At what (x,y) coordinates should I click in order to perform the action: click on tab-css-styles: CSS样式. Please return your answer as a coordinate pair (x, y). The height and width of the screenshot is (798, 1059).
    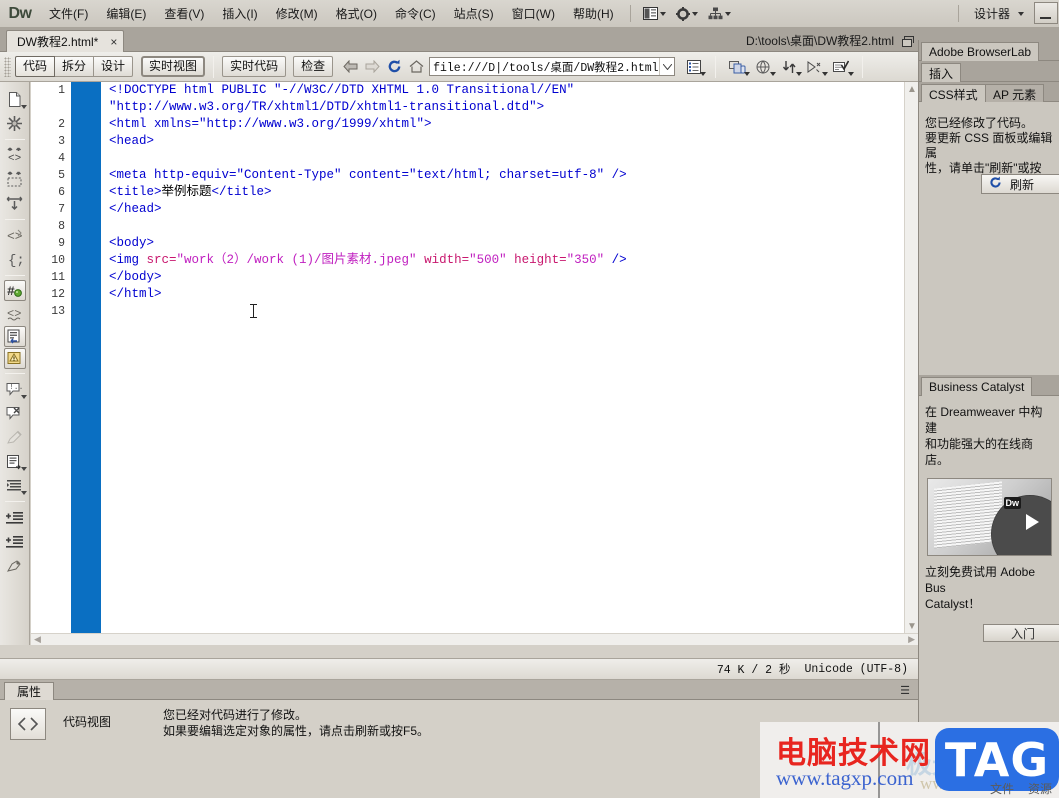
    Looking at the image, I should click on (953, 93).